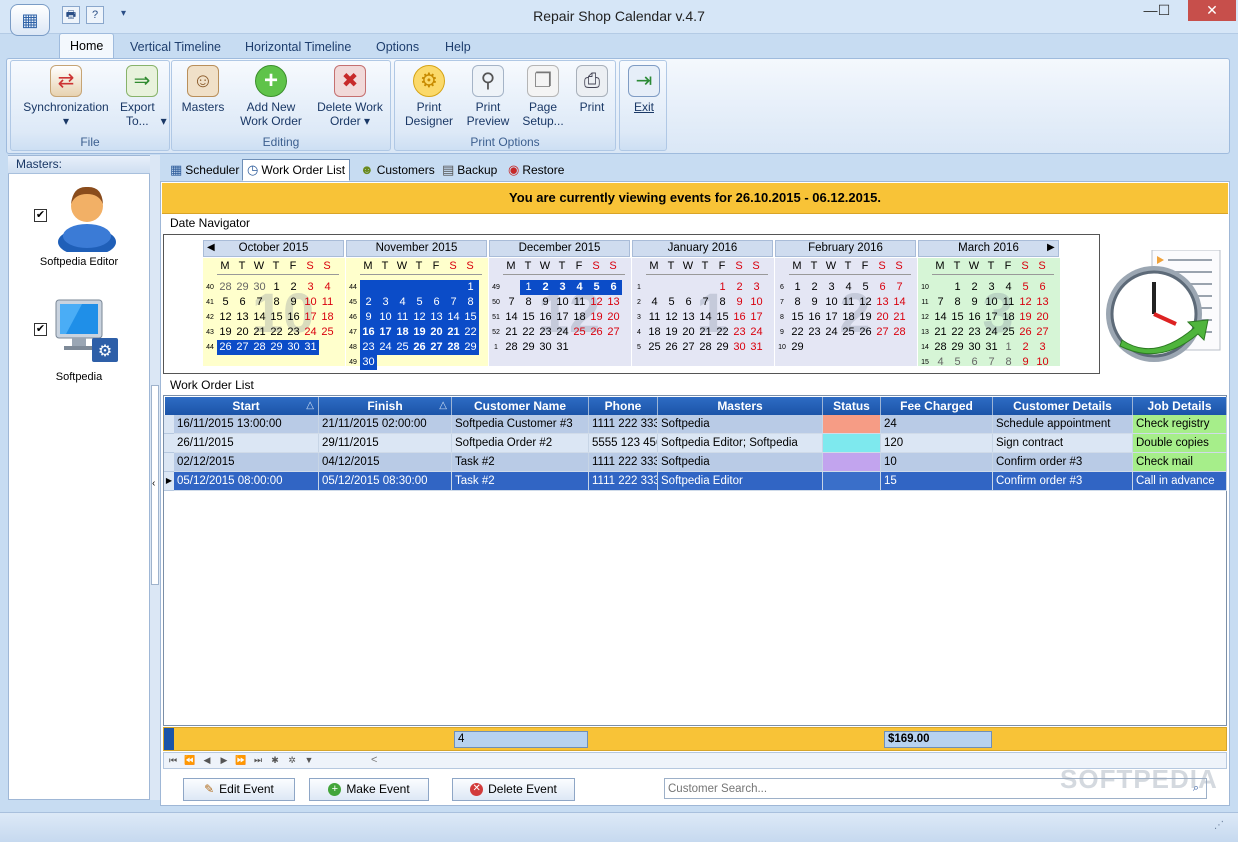 The width and height of the screenshot is (1238, 842). I want to click on week-number: 13, so click(925, 332).